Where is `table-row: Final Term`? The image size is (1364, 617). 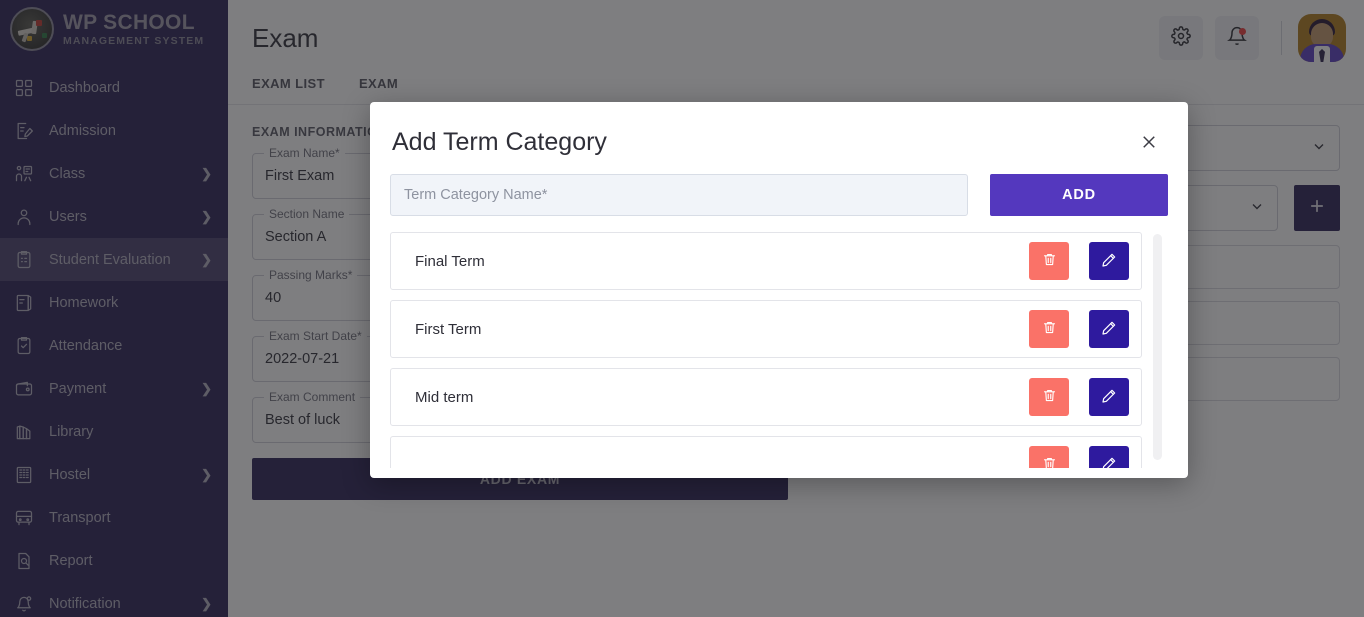 table-row: Final Term is located at coordinates (766, 261).